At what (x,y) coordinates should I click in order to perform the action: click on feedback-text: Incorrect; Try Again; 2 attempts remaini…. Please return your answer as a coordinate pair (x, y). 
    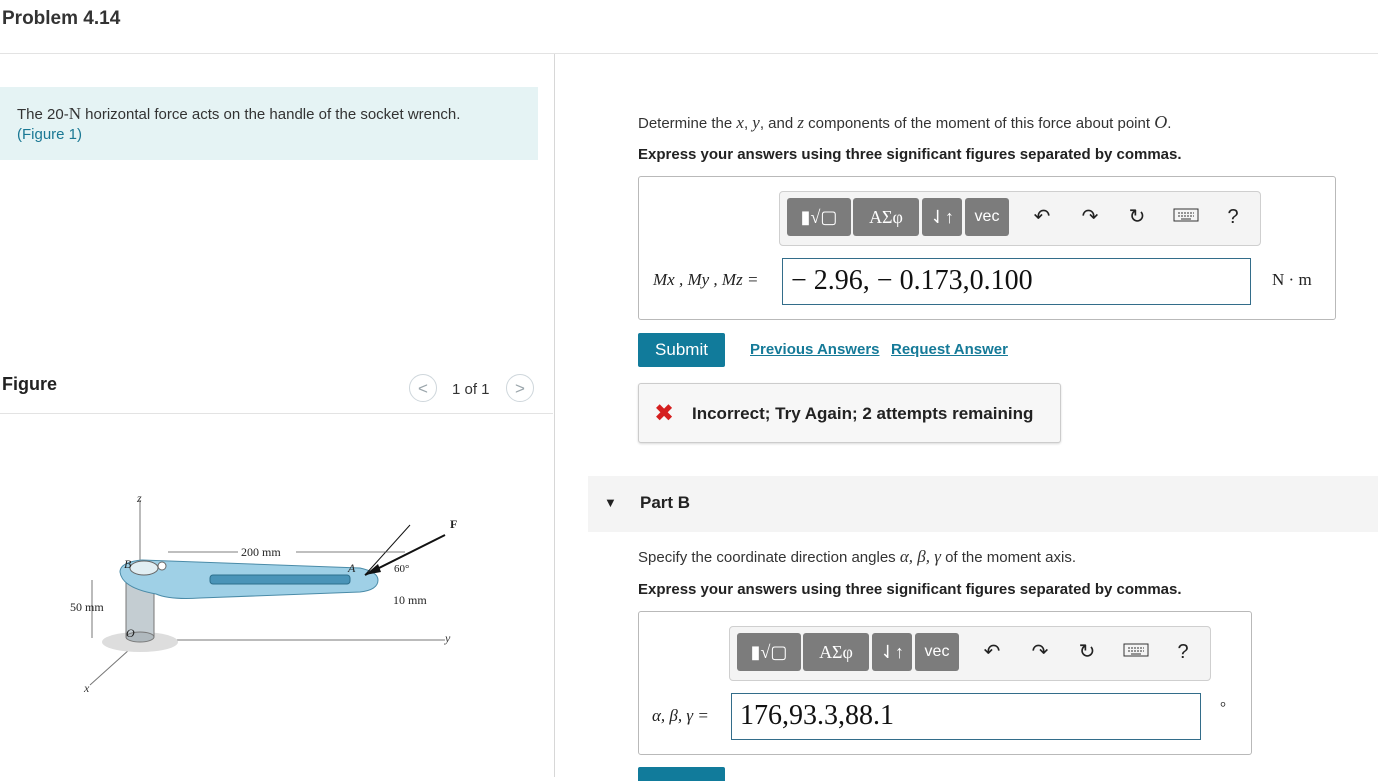
    Looking at the image, I should click on (863, 413).